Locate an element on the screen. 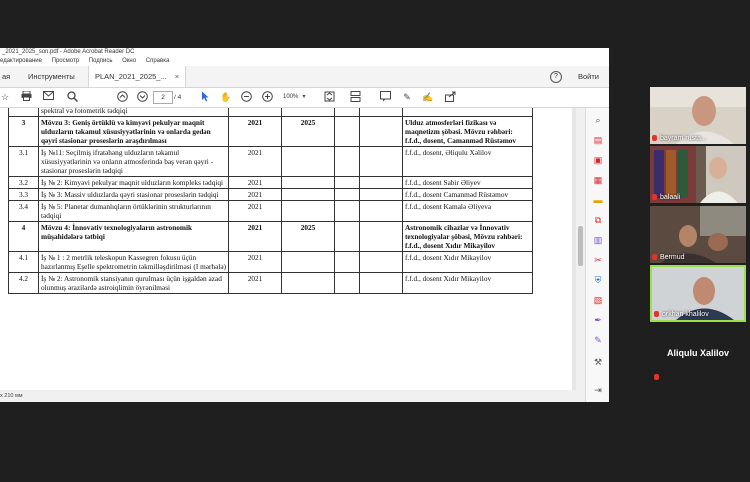 This screenshot has width=750, height=482. menu-view: Просмотр is located at coordinates (65, 61).